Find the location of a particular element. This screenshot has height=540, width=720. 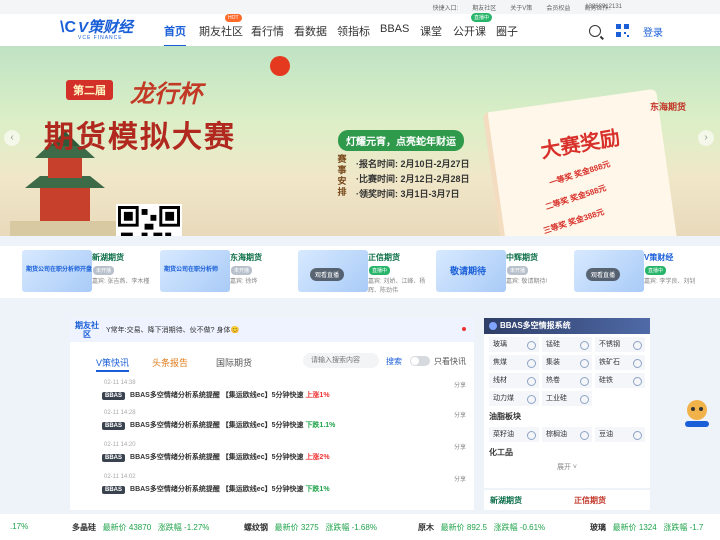

ticker-item: 原木 最新价 892.5 涨跌幅 -0.61% is located at coordinates (481, 527).